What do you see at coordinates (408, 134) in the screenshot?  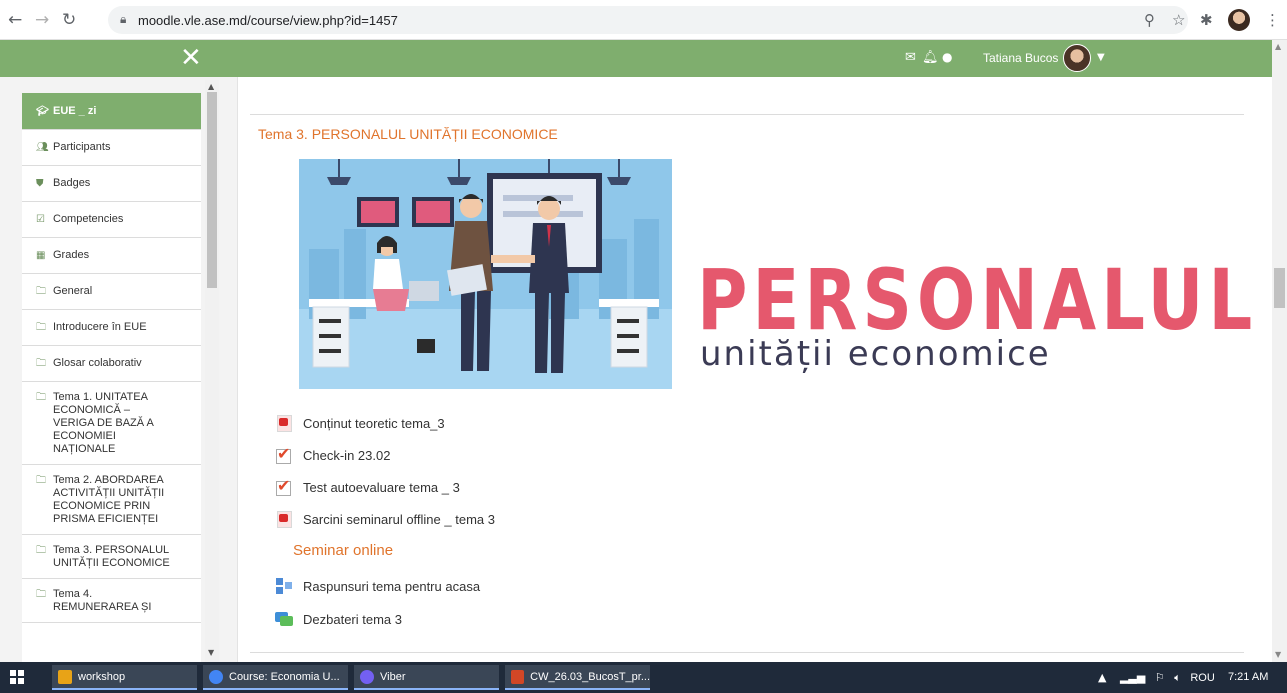 I see `section-title: Tema 3. PERSONALUL UNITĂȚII ECONOMICE` at bounding box center [408, 134].